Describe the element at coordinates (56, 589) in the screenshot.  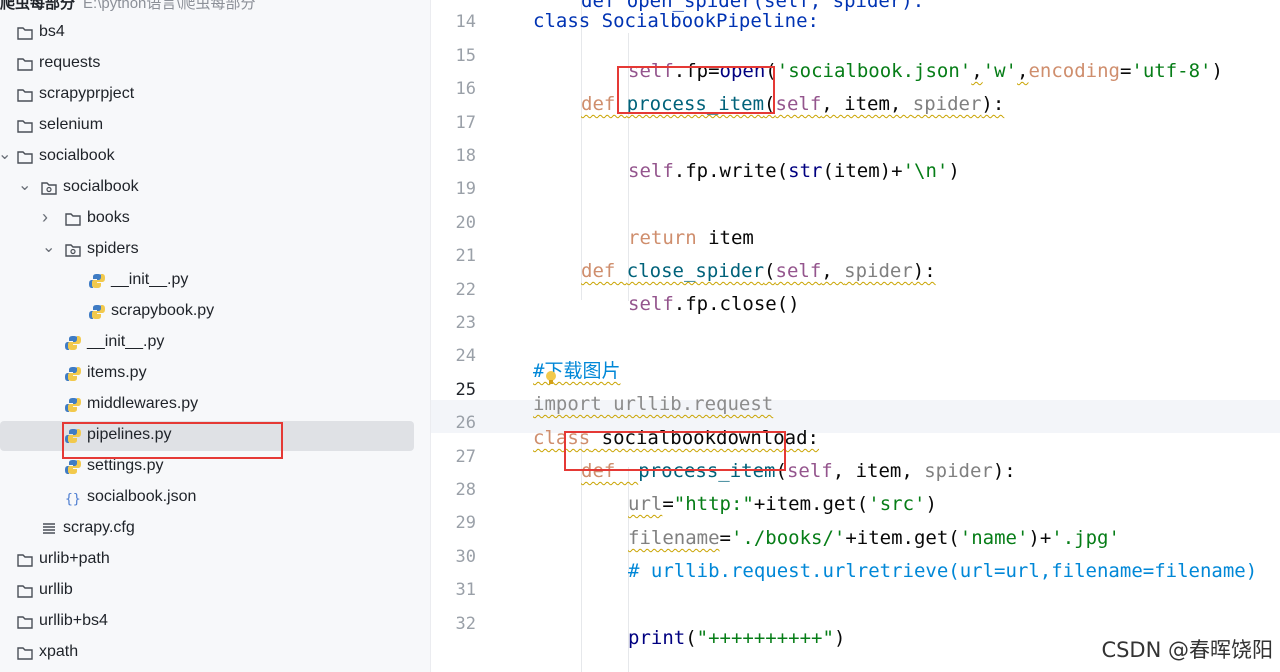
I see `tree-item-label: urllib` at that location.